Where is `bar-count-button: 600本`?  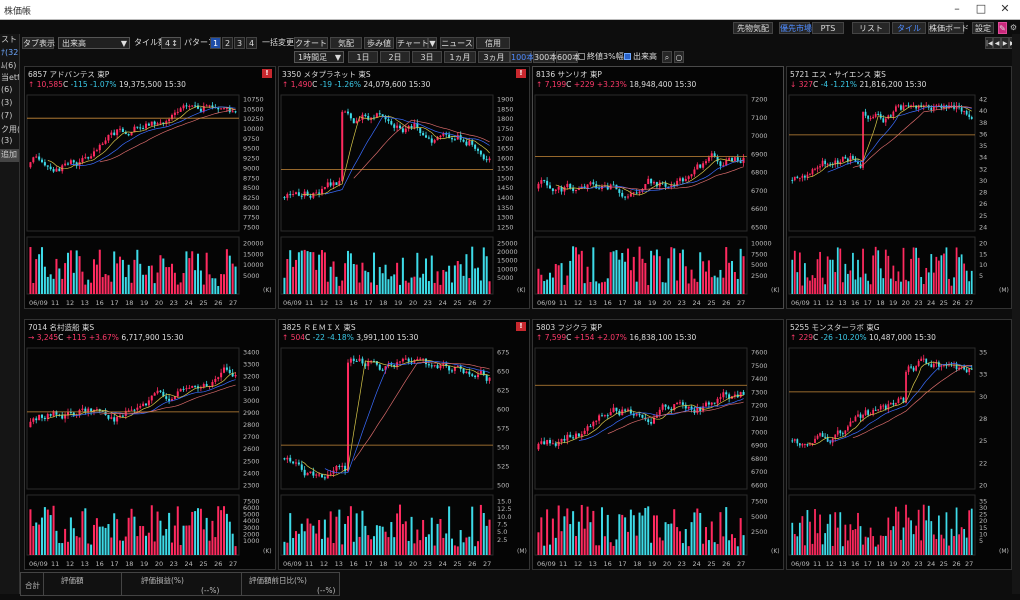 bar-count-button: 600本 is located at coordinates (568, 57).